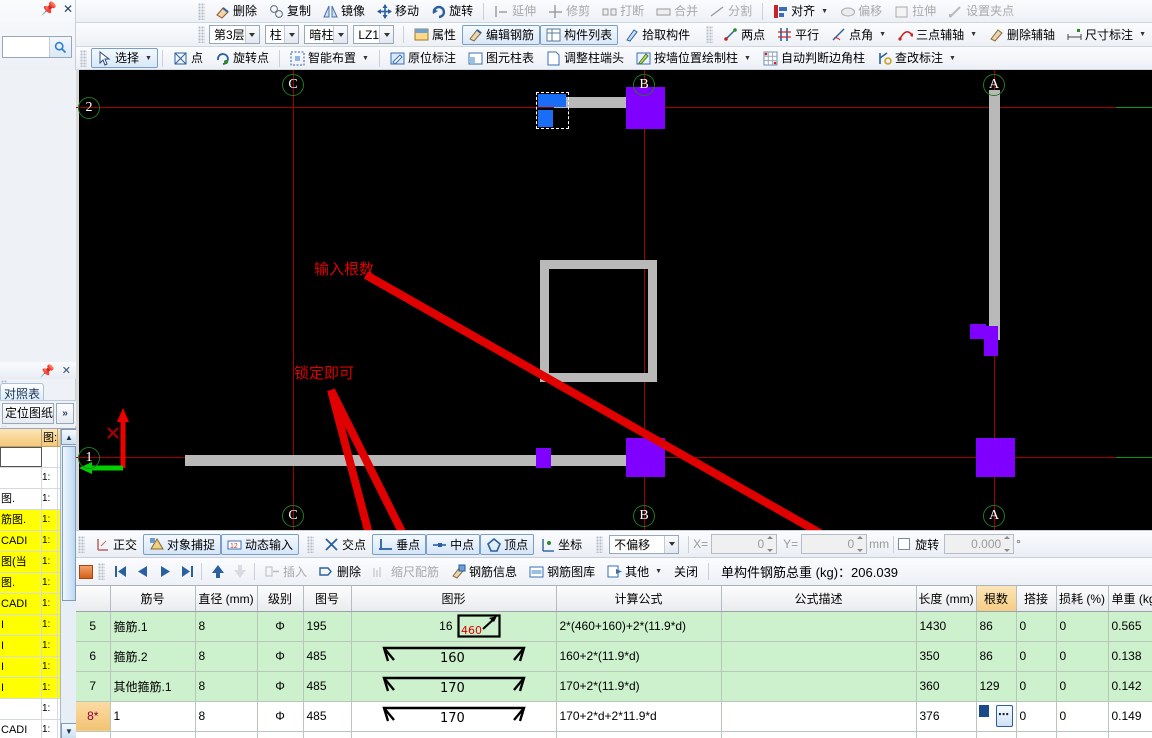  What do you see at coordinates (1130, 656) in the screenshot?
I see `table-cell-unit_weight: 0.138` at bounding box center [1130, 656].